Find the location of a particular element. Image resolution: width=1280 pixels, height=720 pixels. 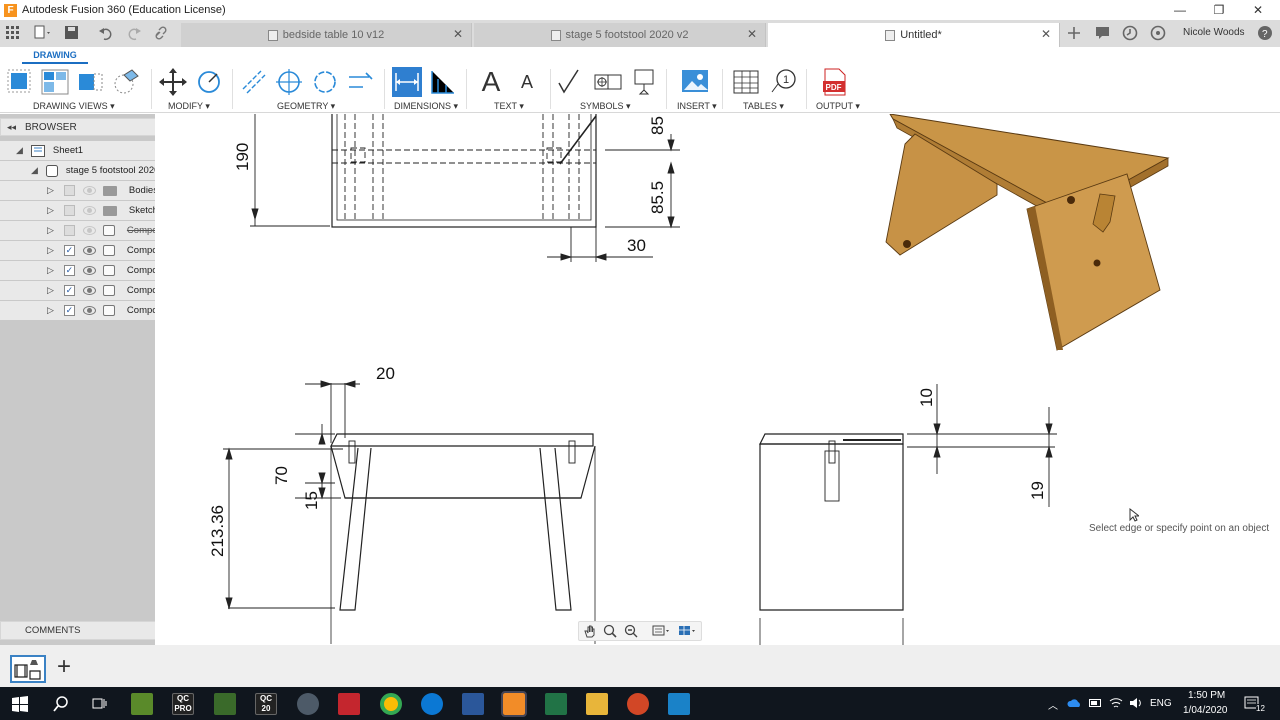

taskbar-filter-app-icon is located at coordinates (679, 704).